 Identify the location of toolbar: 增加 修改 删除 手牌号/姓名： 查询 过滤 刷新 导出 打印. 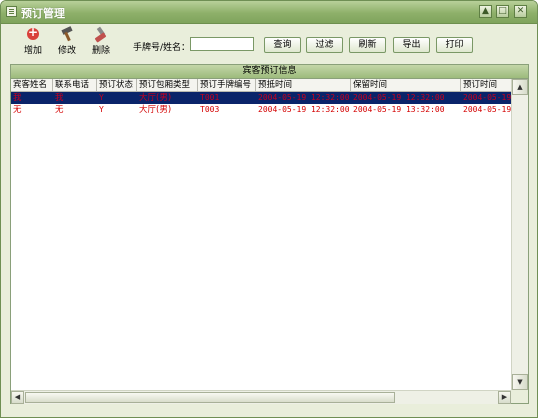
(269, 43).